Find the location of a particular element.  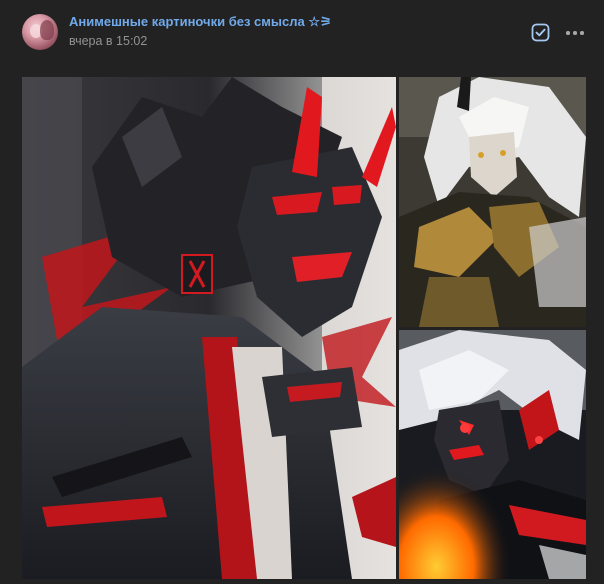

group-avatar is located at coordinates (40, 32).